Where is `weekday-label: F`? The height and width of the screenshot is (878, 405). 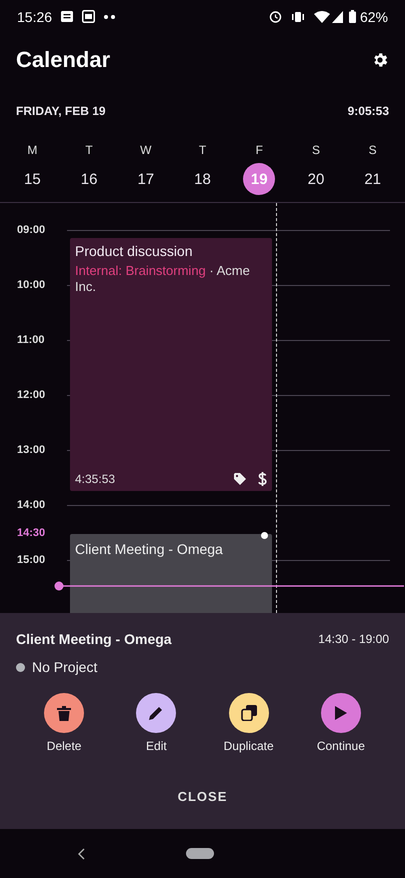 weekday-label: F is located at coordinates (259, 151).